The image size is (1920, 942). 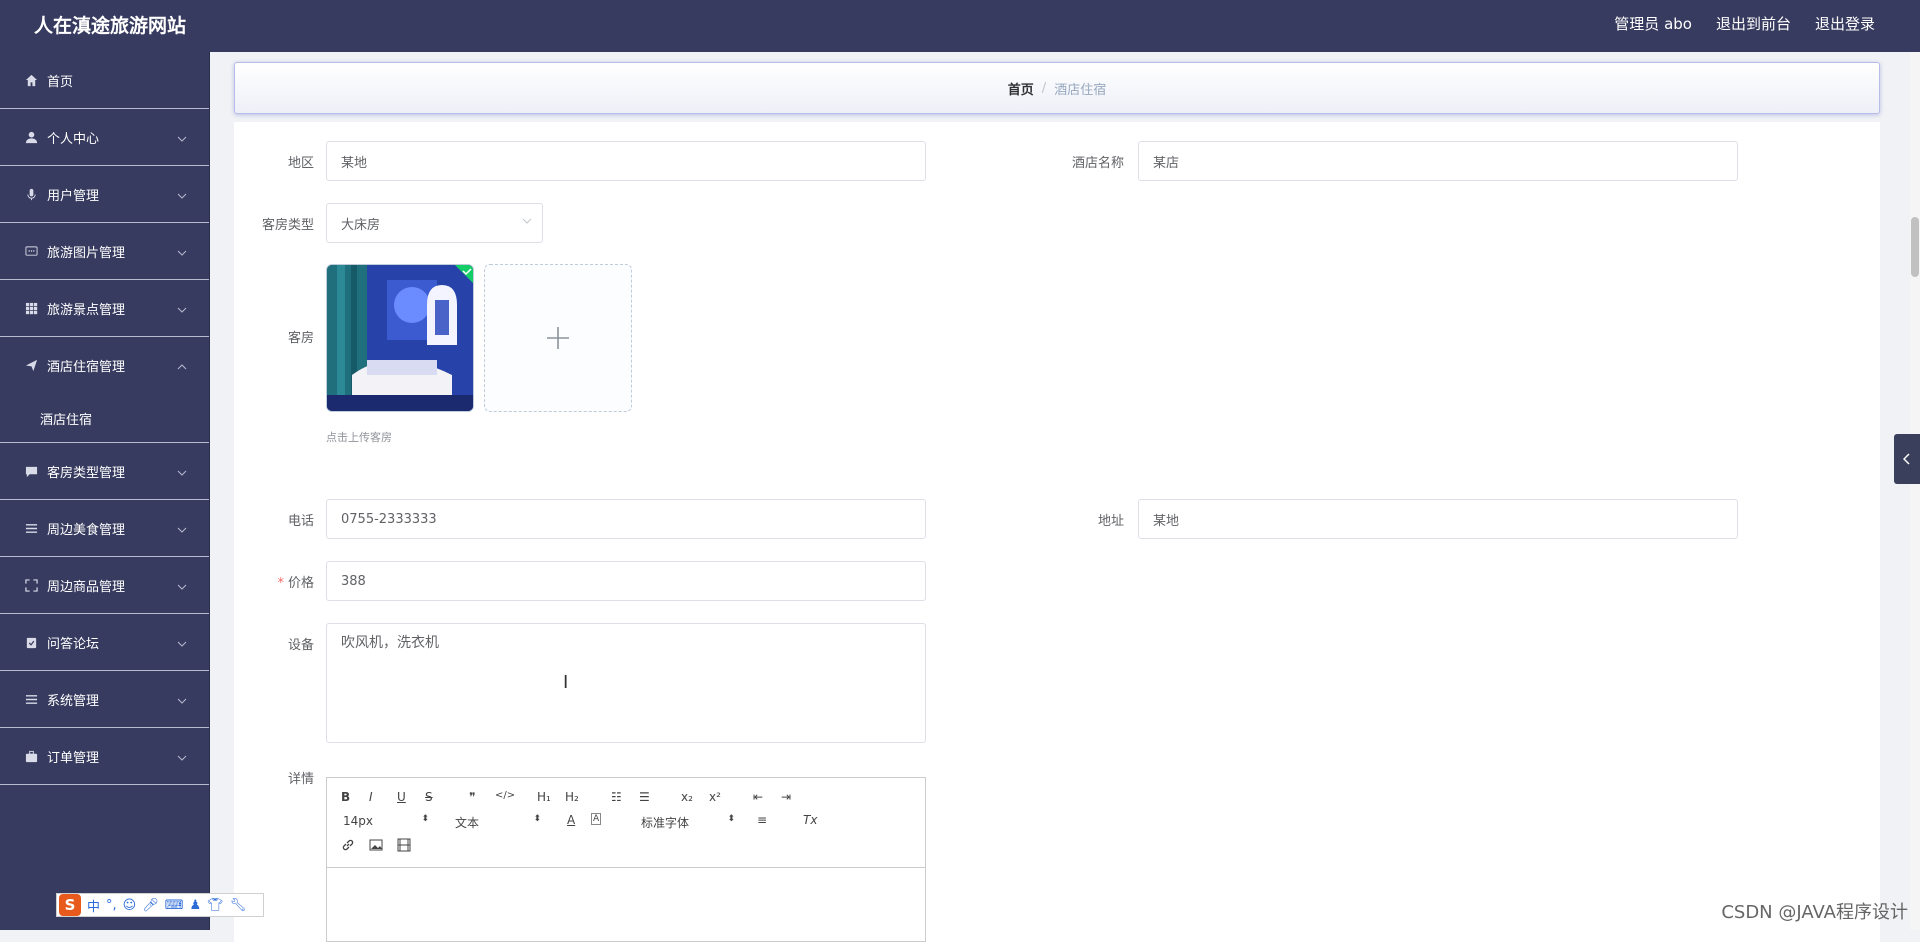 What do you see at coordinates (1753, 23) in the screenshot?
I see `exit-to-front-link: 退出到前台` at bounding box center [1753, 23].